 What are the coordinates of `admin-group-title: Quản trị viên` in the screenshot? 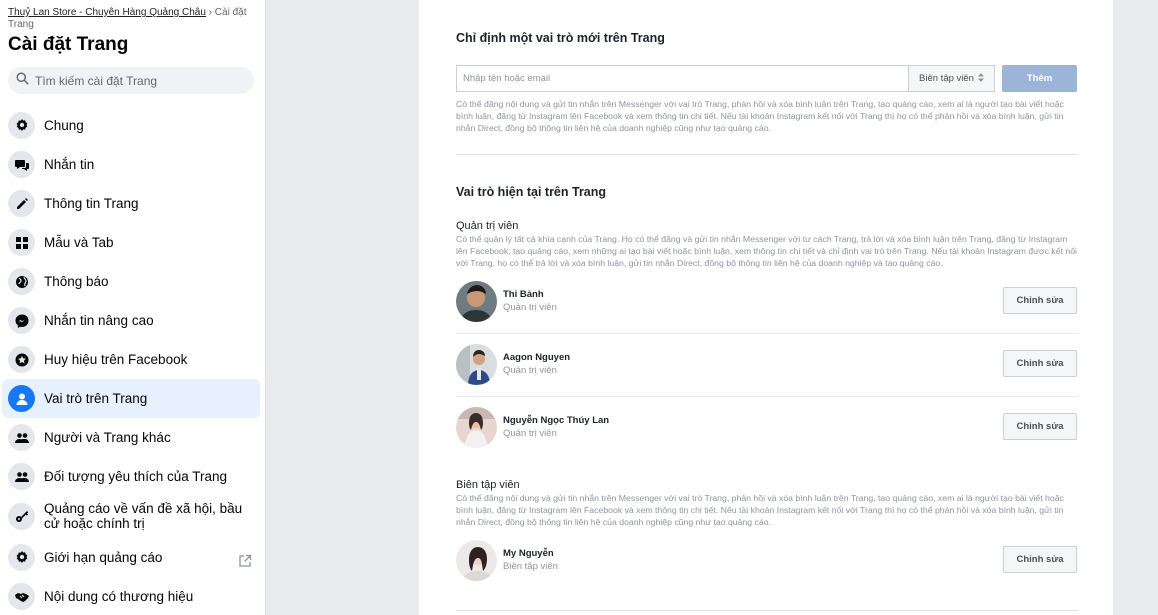 It's located at (487, 226).